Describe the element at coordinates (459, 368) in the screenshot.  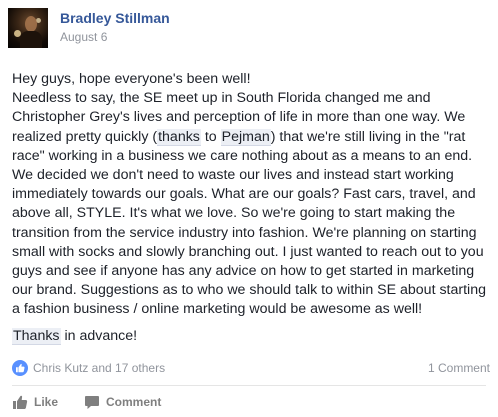
I see `comment-count-link: 1 Comment` at that location.